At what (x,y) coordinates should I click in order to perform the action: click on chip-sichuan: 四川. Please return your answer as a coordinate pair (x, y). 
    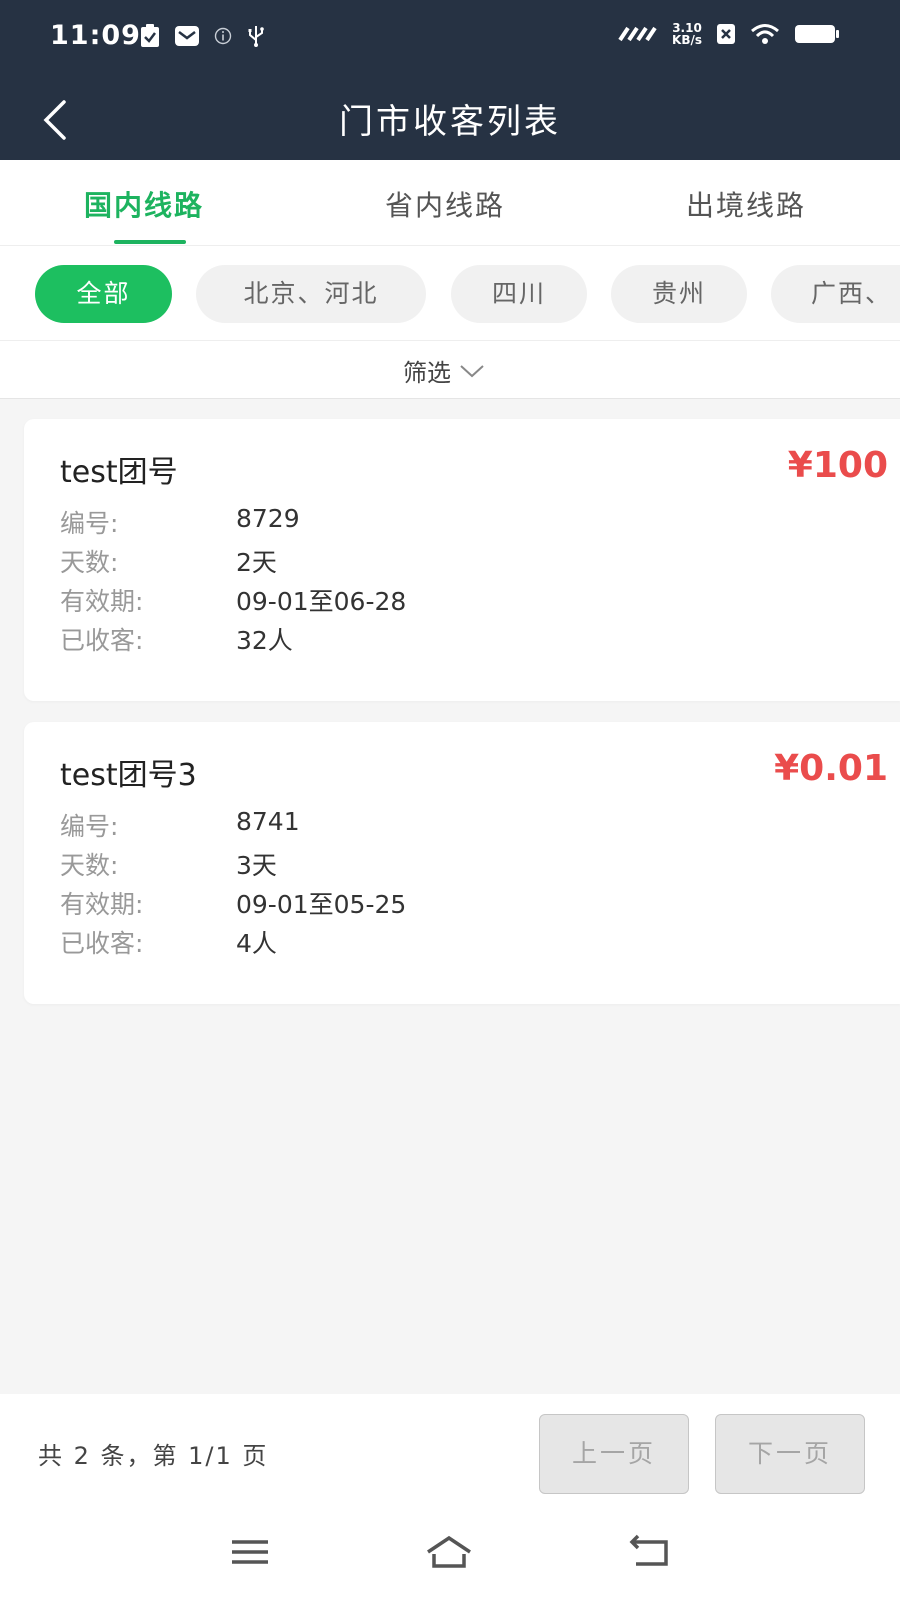
    Looking at the image, I should click on (519, 294).